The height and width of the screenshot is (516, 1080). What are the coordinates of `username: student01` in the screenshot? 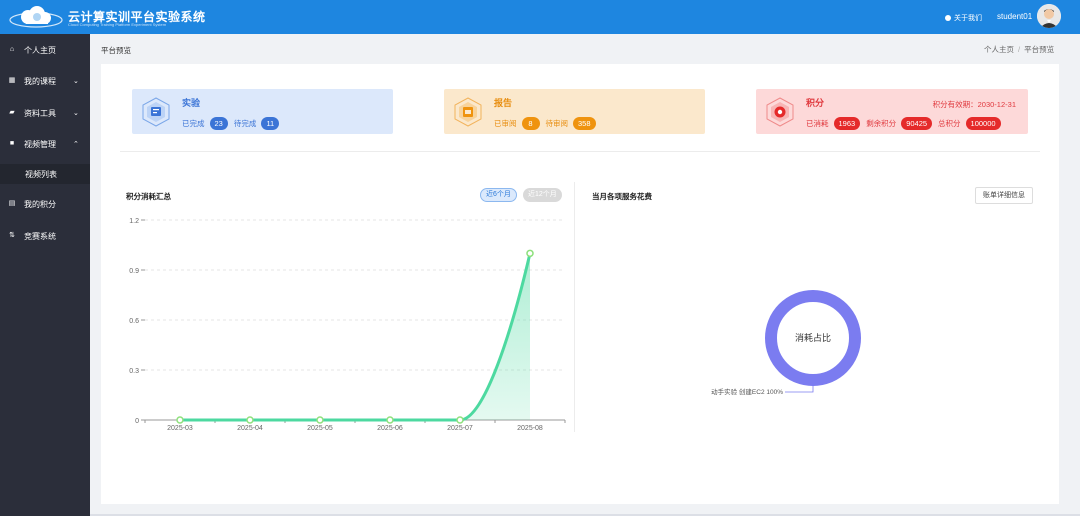 It's located at (1014, 16).